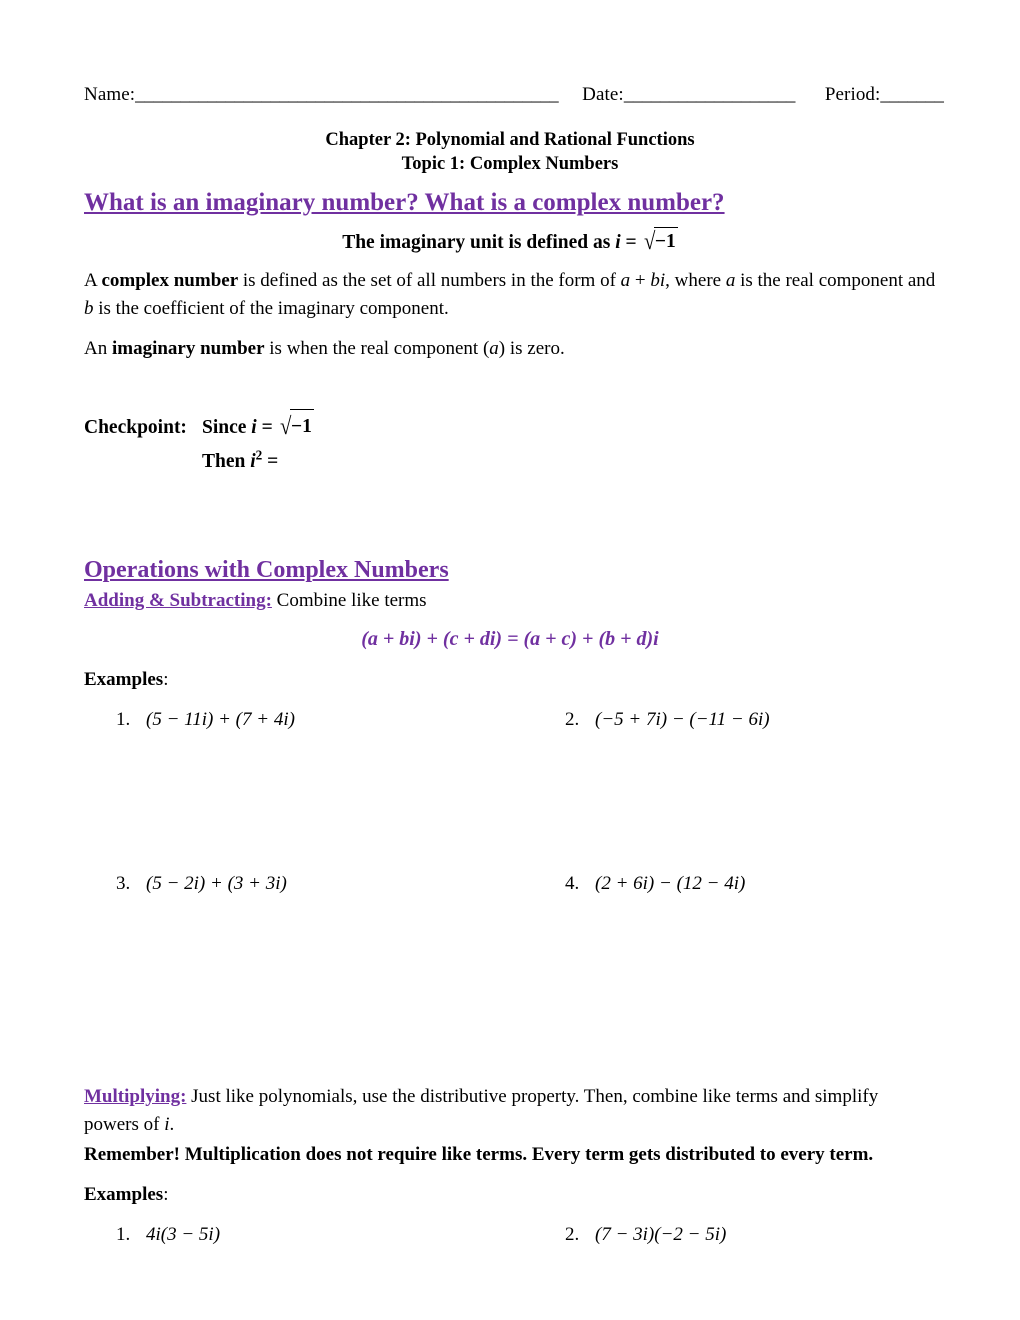 The height and width of the screenshot is (1320, 1020). Describe the element at coordinates (665, 241) in the screenshot. I see `radical-radicand: −1` at that location.